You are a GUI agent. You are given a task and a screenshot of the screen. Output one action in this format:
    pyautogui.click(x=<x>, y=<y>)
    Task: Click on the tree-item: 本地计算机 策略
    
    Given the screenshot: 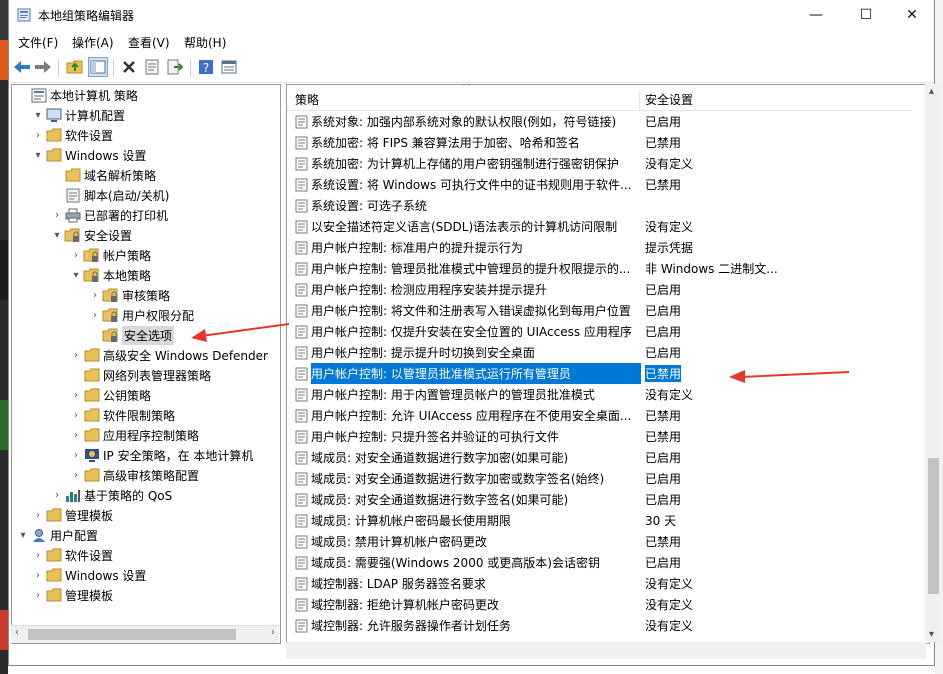 What is the action you would take?
    pyautogui.click(x=77, y=95)
    